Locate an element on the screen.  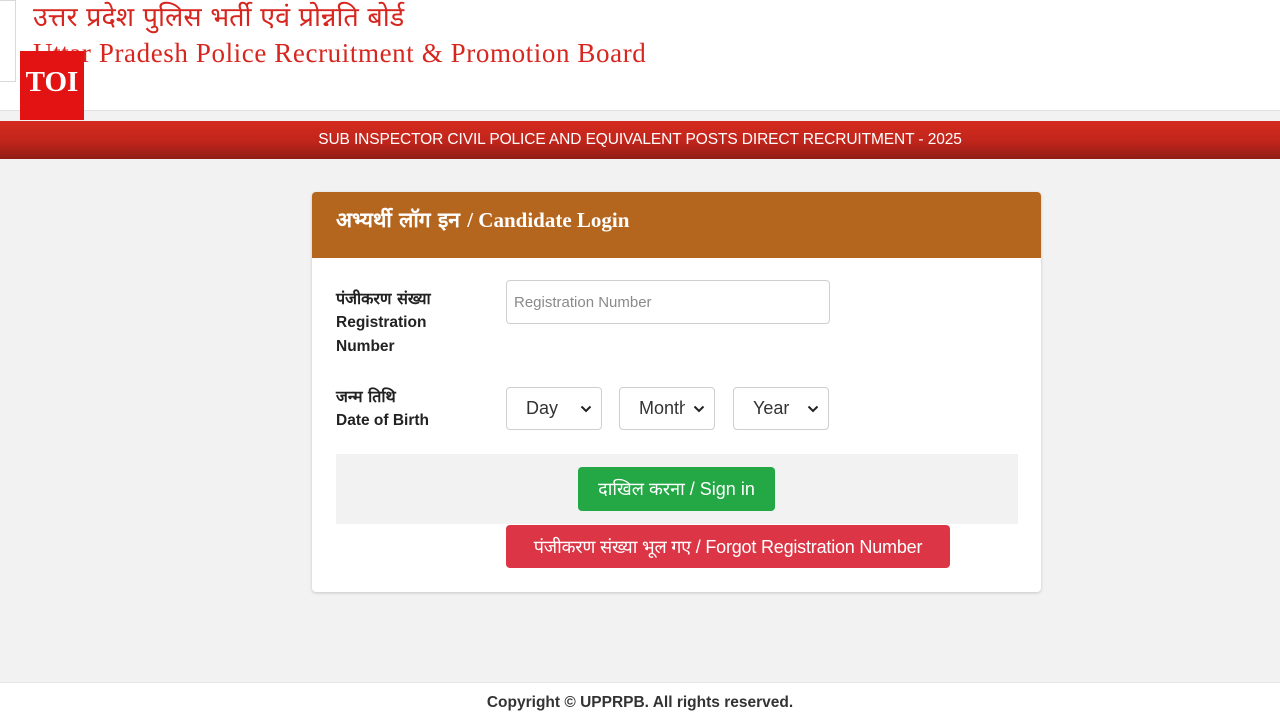
registration-label-hindi: पंजीकरण संख्या is located at coordinates (383, 298).